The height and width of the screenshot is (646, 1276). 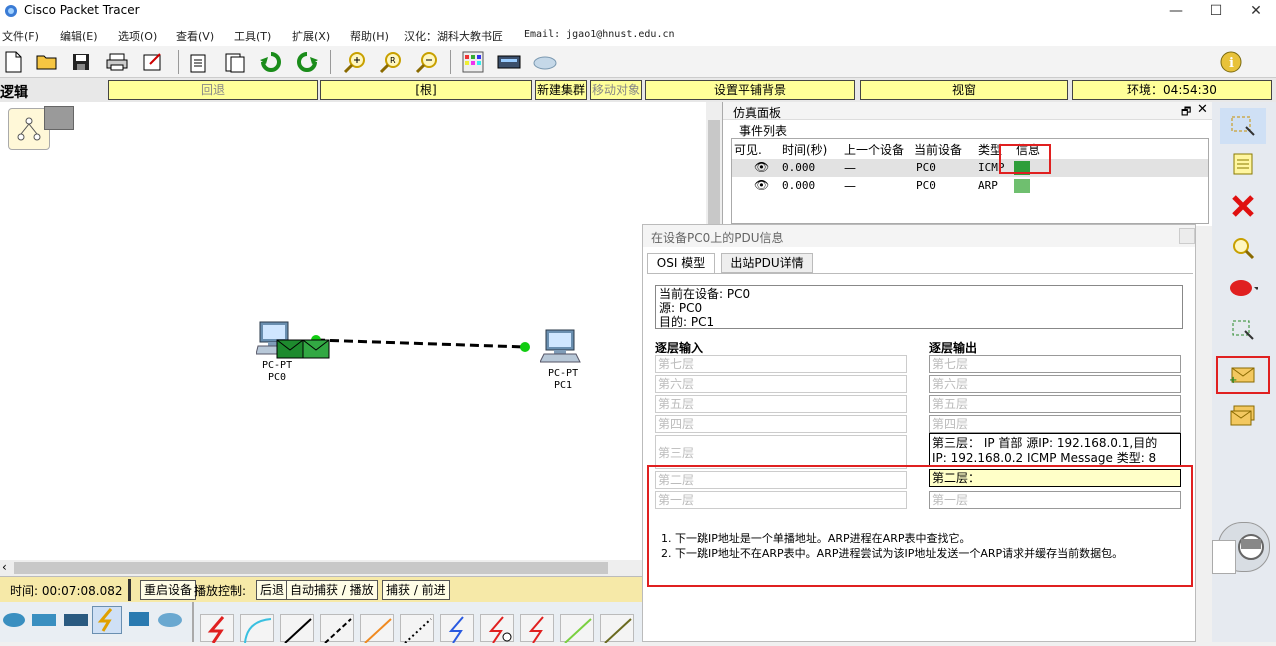 What do you see at coordinates (781, 404) in the screenshot?
I see `in-layer-5: 第五层` at bounding box center [781, 404].